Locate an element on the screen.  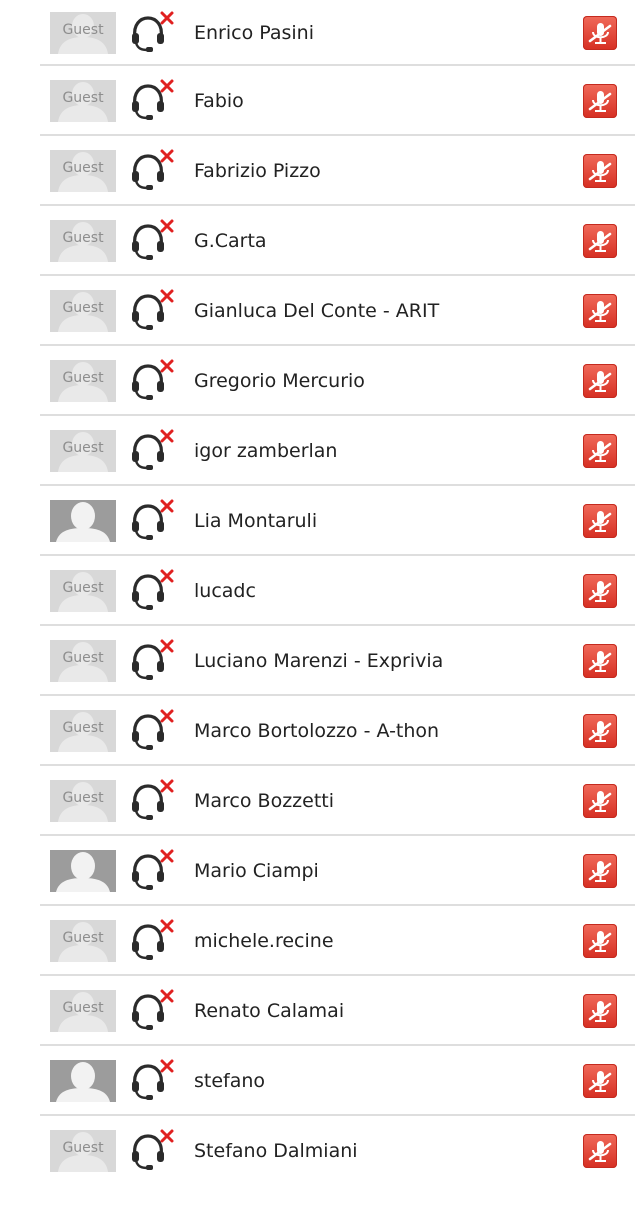
participant-row: Guest Luciano Marenzi - Exprivia is located at coordinates (317, 661).